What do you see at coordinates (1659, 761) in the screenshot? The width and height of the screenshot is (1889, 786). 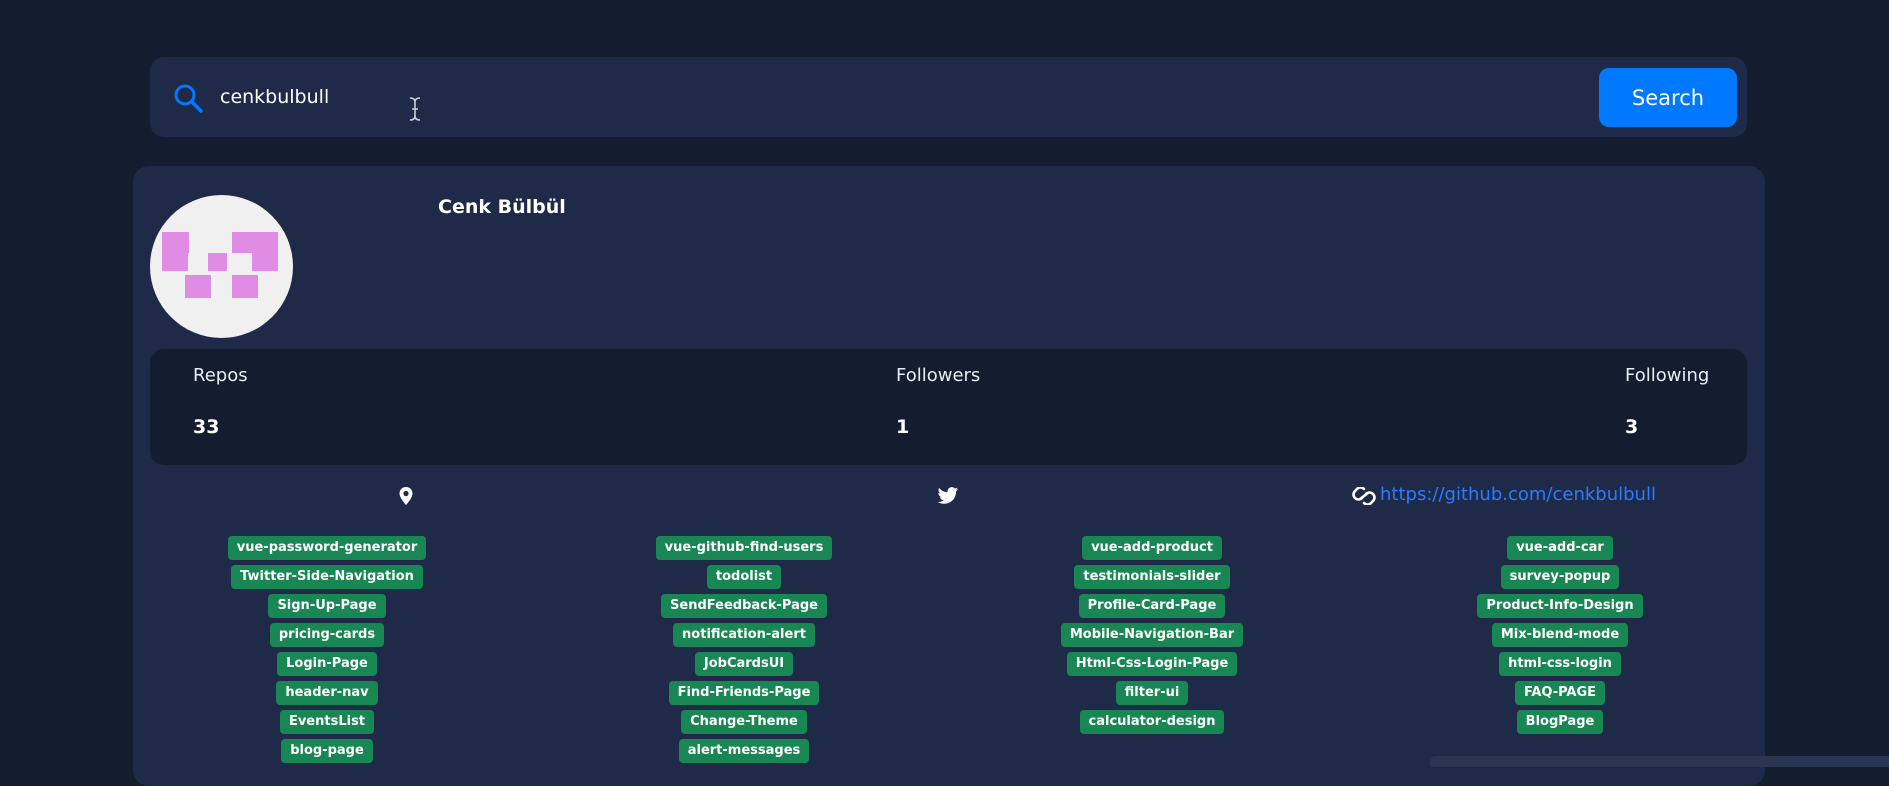 I see `overlay-panel-edge` at bounding box center [1659, 761].